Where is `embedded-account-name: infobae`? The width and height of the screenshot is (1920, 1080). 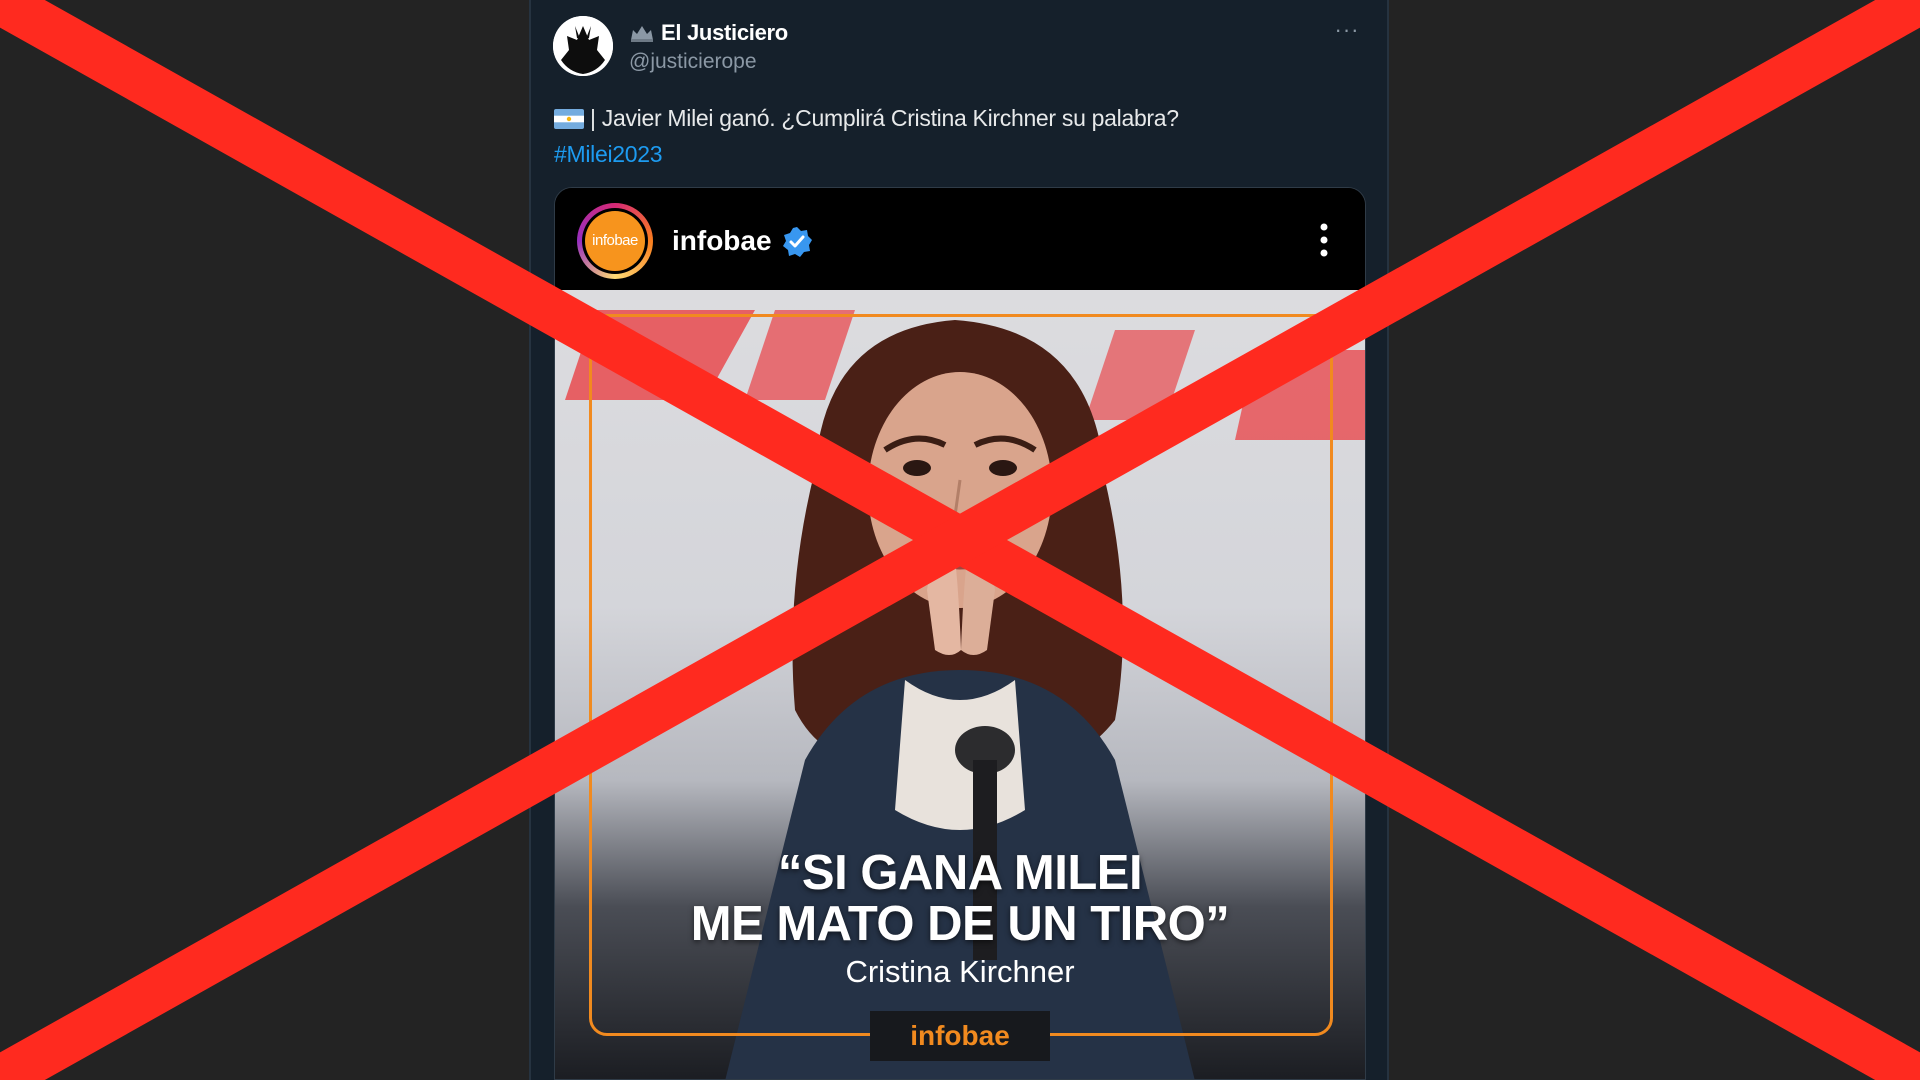
embedded-account-name: infobae is located at coordinates (722, 241).